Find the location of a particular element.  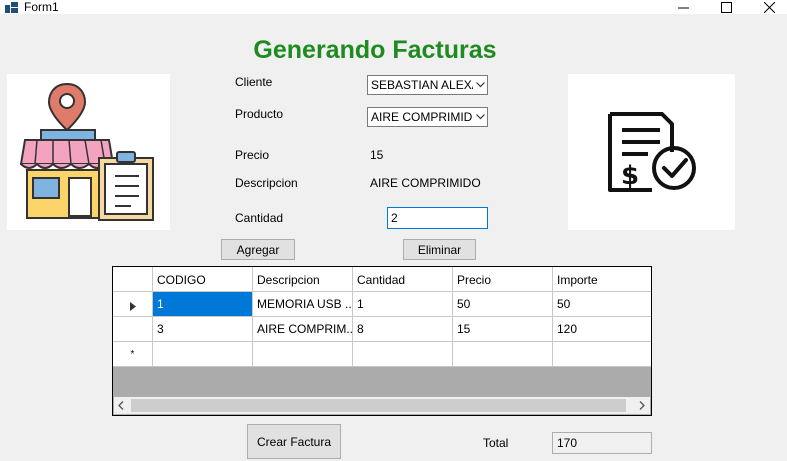

store-image is located at coordinates (88, 152).